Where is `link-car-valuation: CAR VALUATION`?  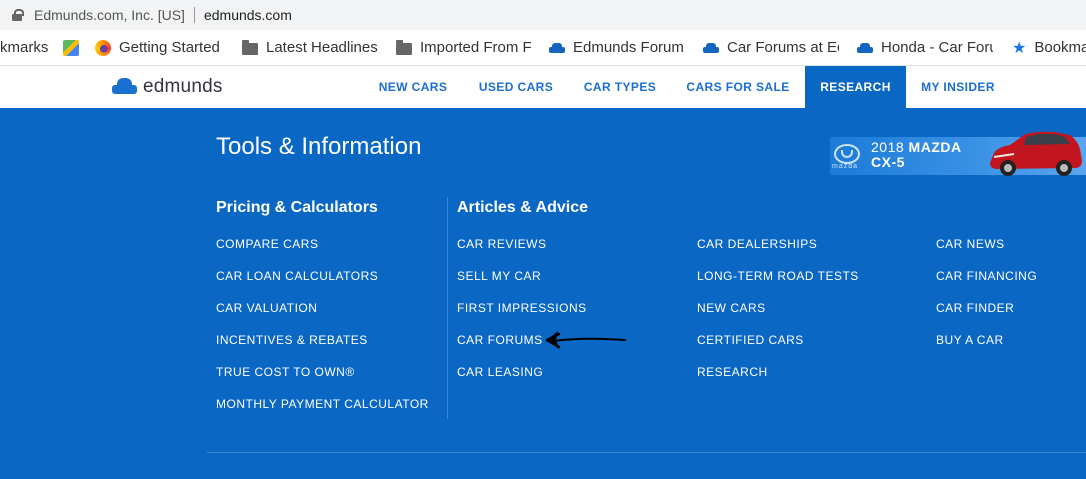
link-car-valuation: CAR VALUATION is located at coordinates (266, 308).